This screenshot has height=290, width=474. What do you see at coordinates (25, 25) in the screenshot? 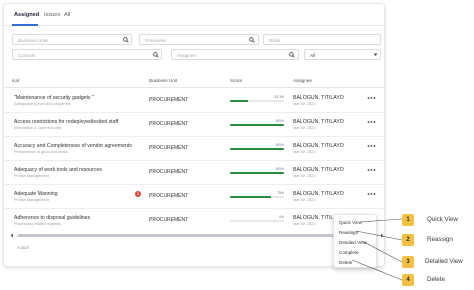
I see `active-tab-indicator` at bounding box center [25, 25].